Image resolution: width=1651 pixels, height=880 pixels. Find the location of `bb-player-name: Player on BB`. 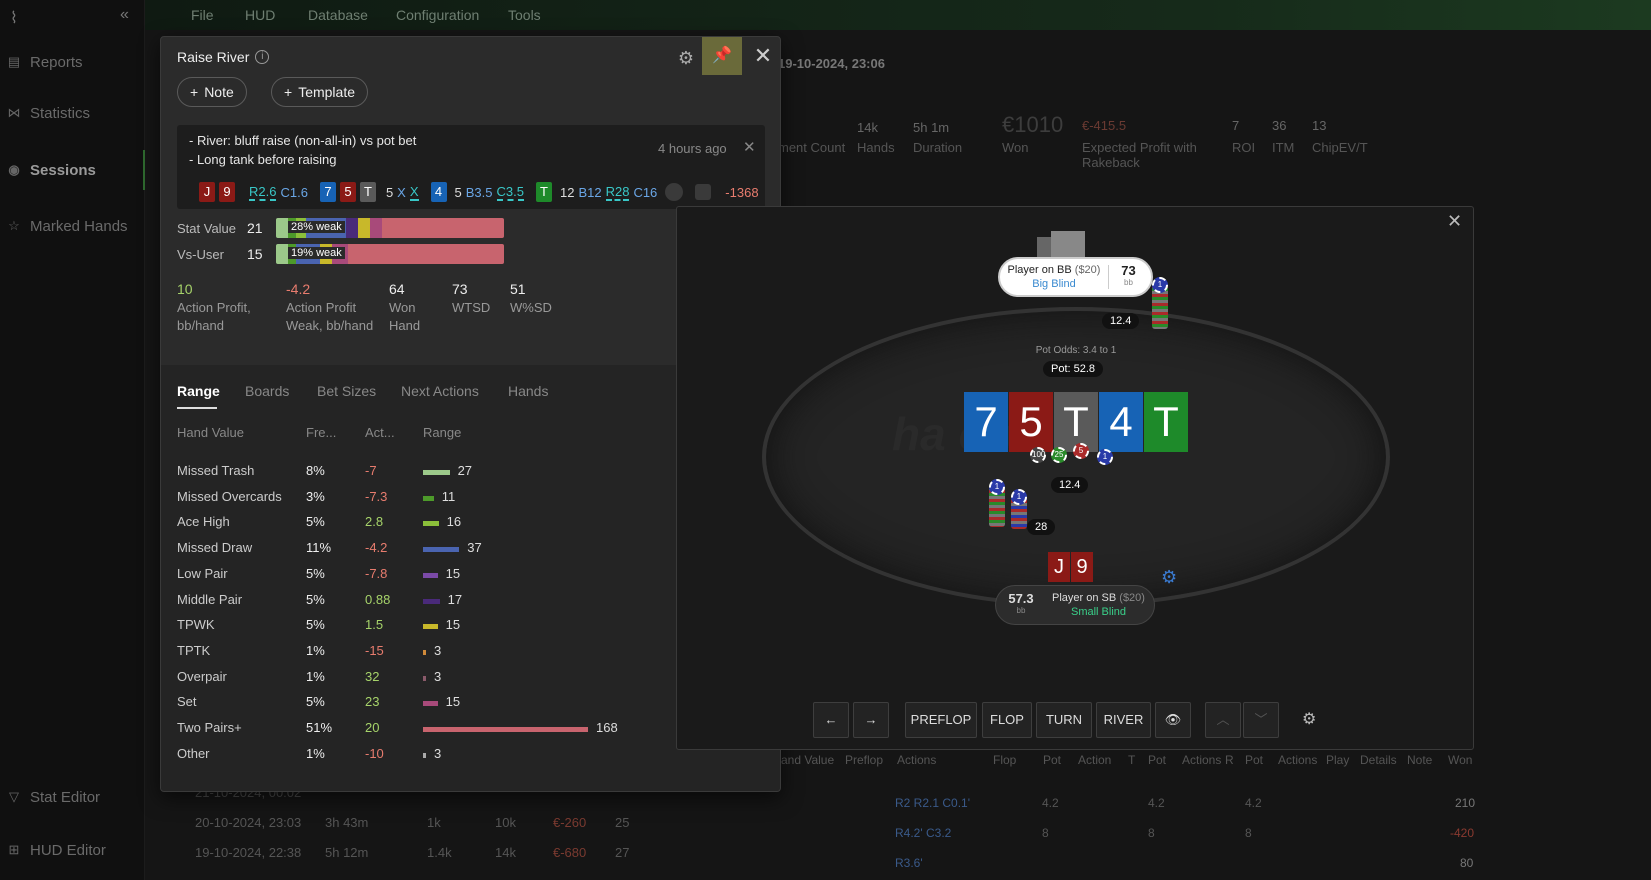

bb-player-name: Player on BB is located at coordinates (1039, 270).